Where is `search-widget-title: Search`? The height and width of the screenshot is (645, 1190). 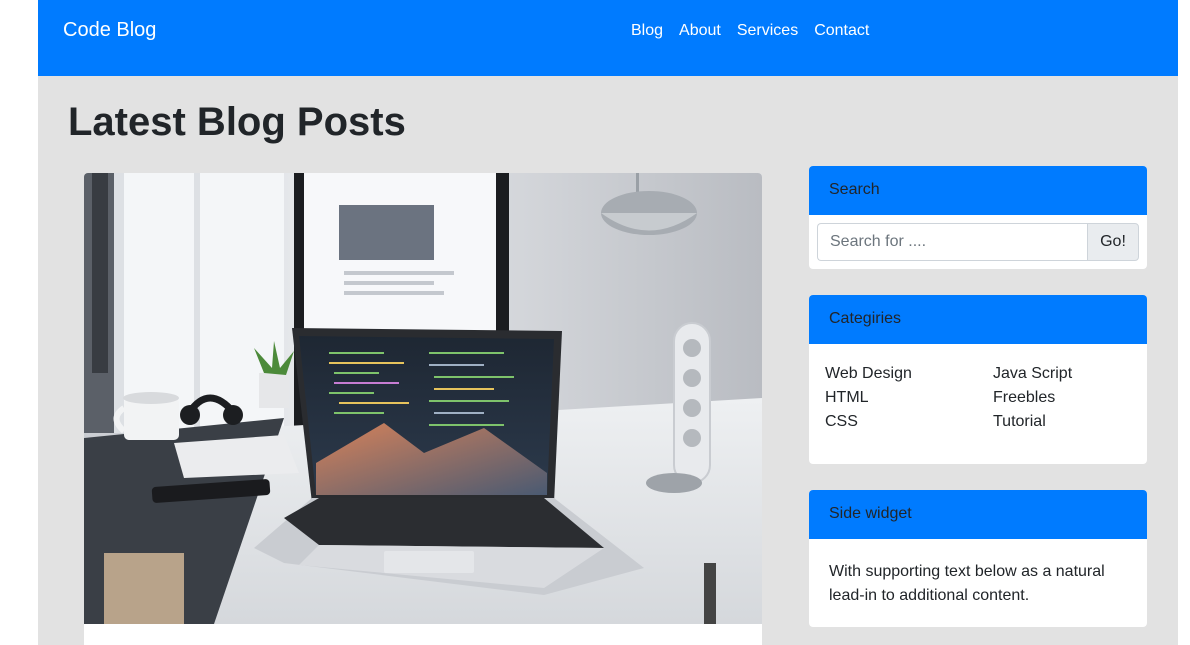
search-widget-title: Search is located at coordinates (978, 190).